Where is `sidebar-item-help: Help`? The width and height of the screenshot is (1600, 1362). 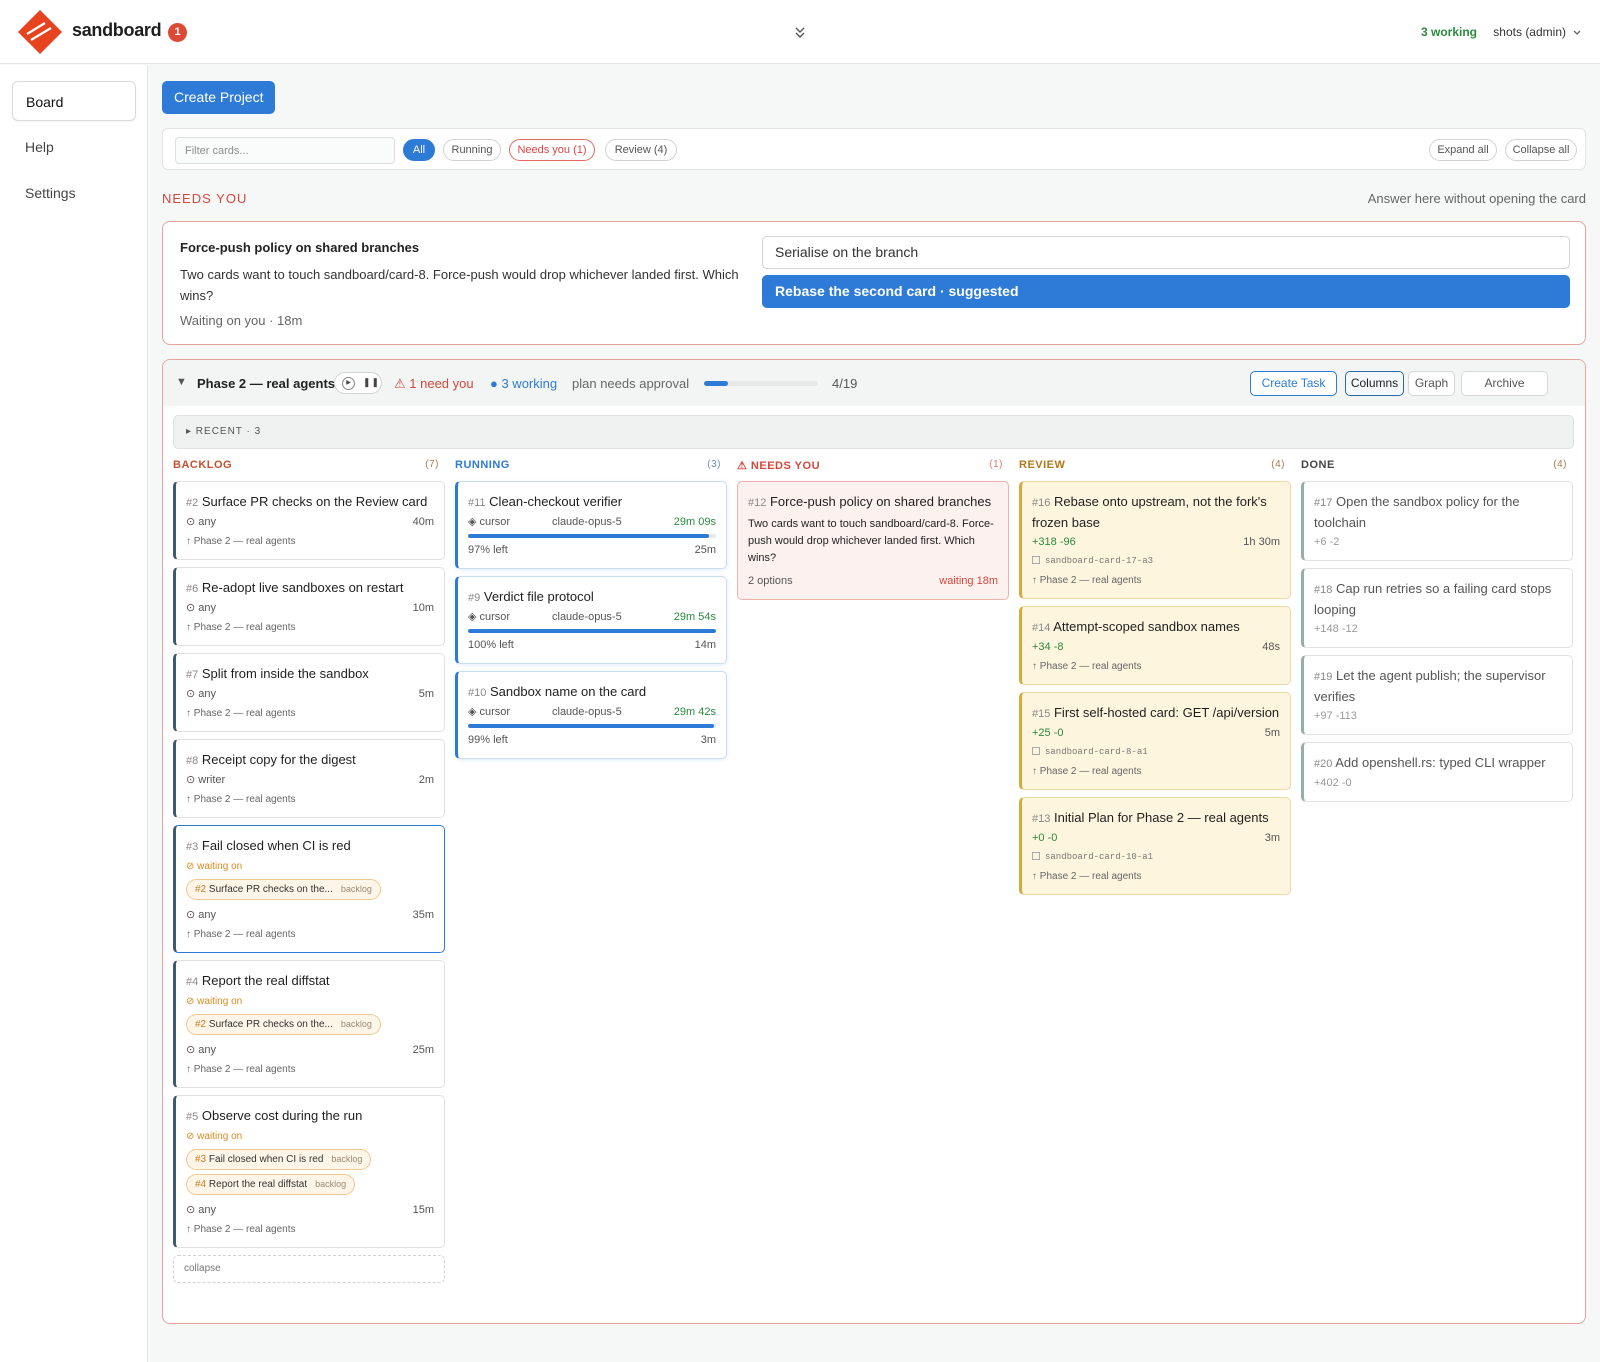 sidebar-item-help: Help is located at coordinates (74, 147).